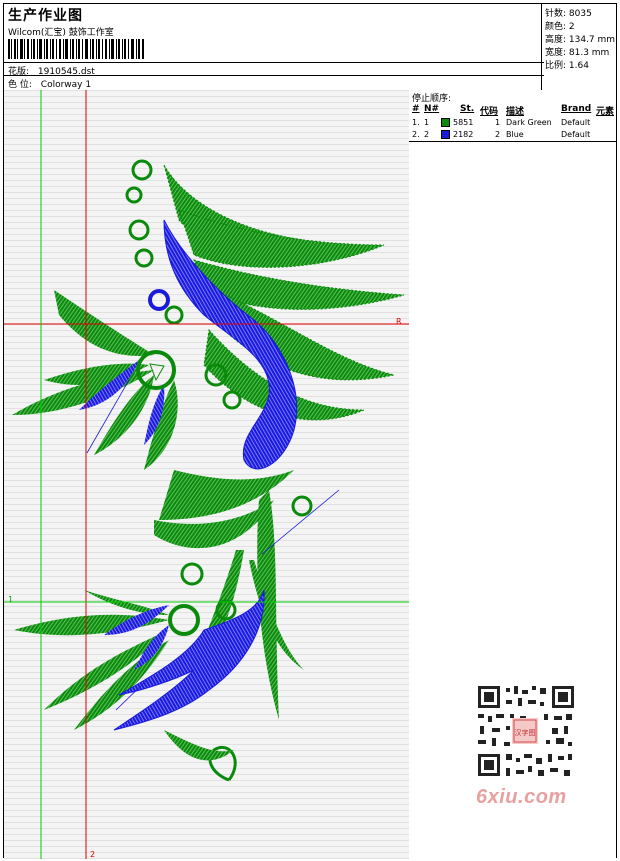 The image size is (620, 861). What do you see at coordinates (489, 112) in the screenshot?
I see `col-code: 代码` at bounding box center [489, 112].